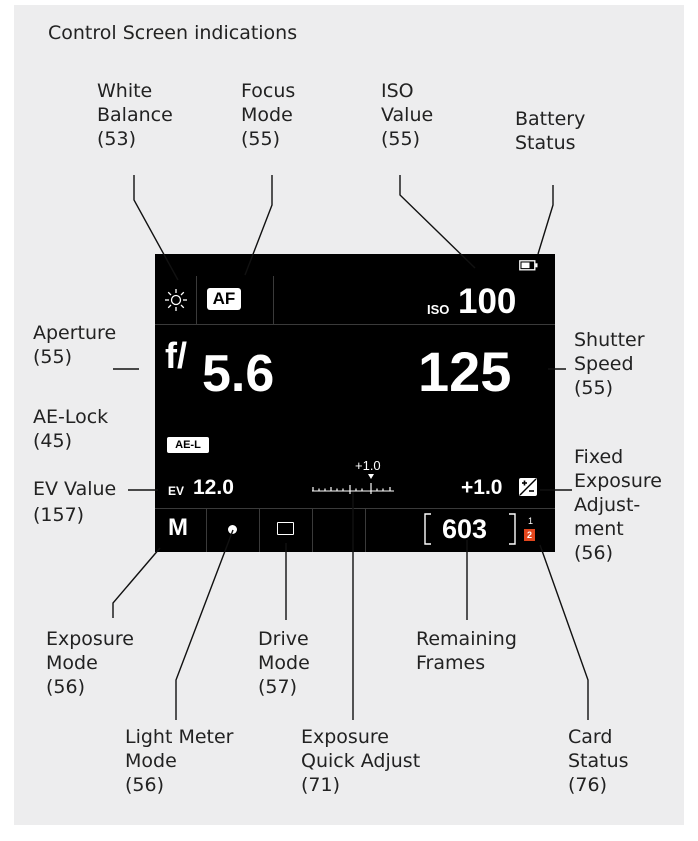 The width and height of the screenshot is (698, 841). Describe the element at coordinates (176, 355) in the screenshot. I see `aperture-prefix: f/` at that location.